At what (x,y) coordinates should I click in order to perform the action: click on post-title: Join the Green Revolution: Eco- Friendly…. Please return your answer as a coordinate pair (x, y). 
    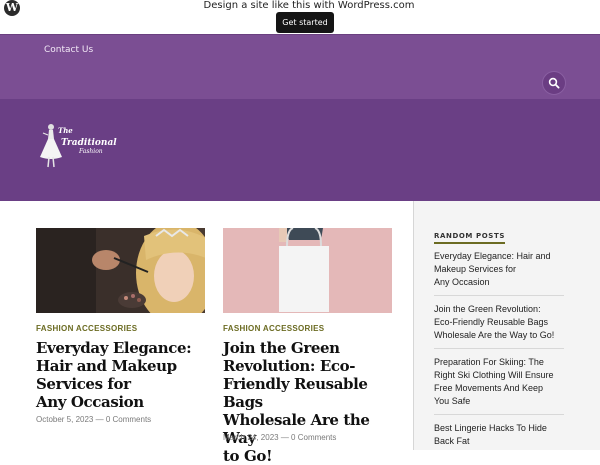
    Looking at the image, I should click on (312, 402).